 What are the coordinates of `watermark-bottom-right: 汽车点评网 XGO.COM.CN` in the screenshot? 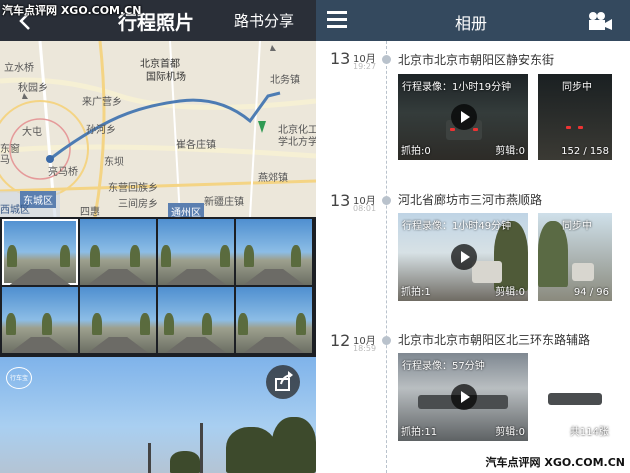 It's located at (555, 462).